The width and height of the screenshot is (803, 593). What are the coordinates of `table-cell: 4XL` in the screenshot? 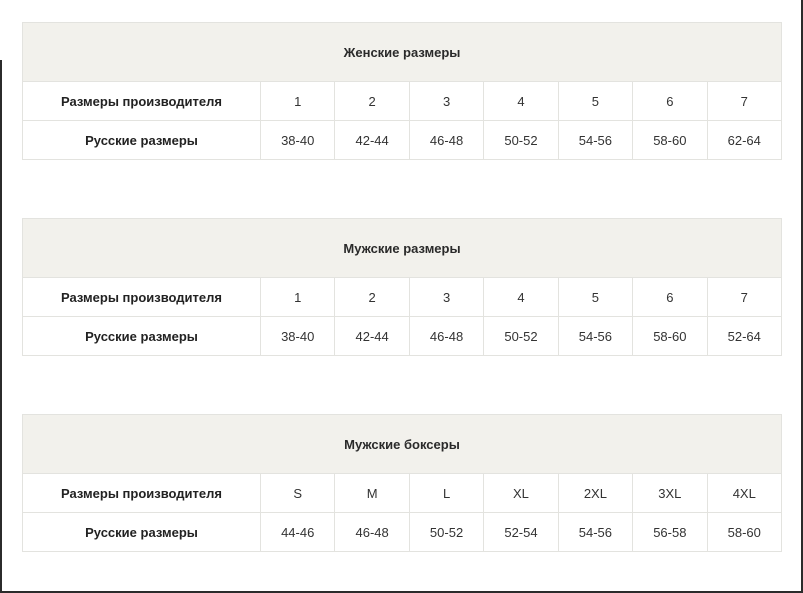 It's located at (744, 493).